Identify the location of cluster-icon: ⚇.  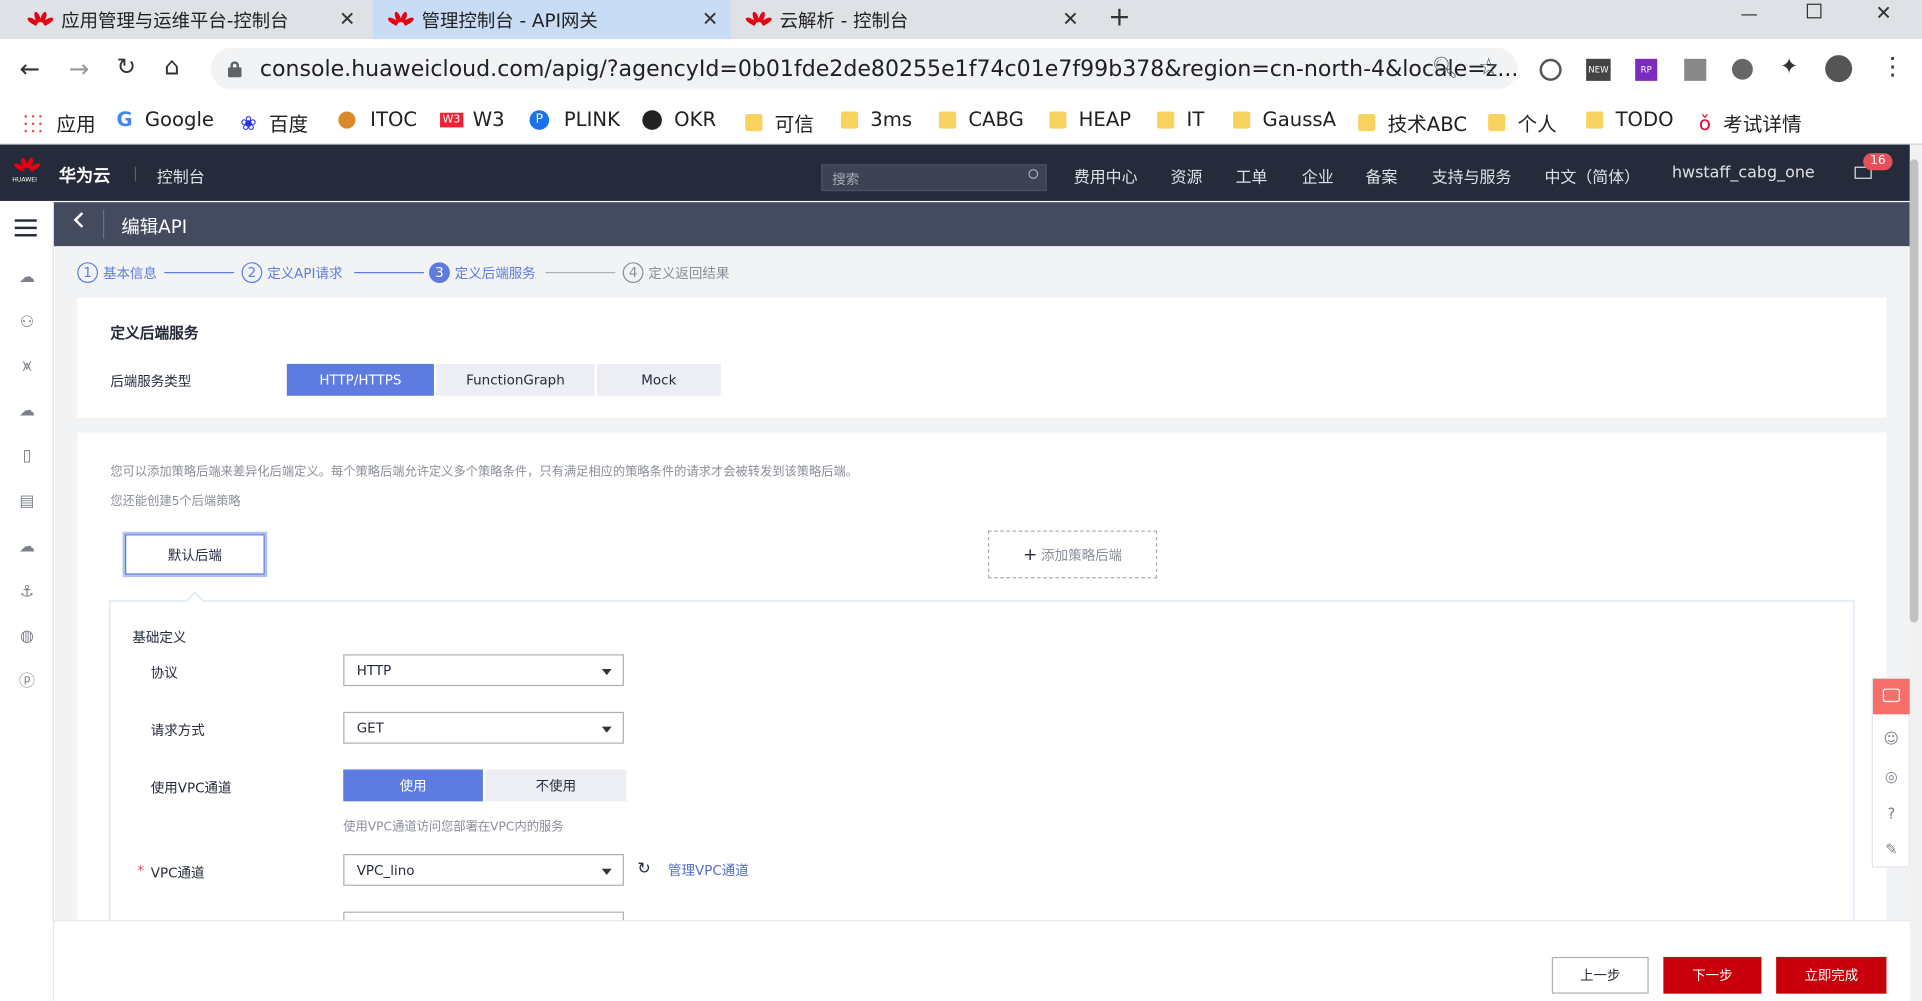
(27, 324).